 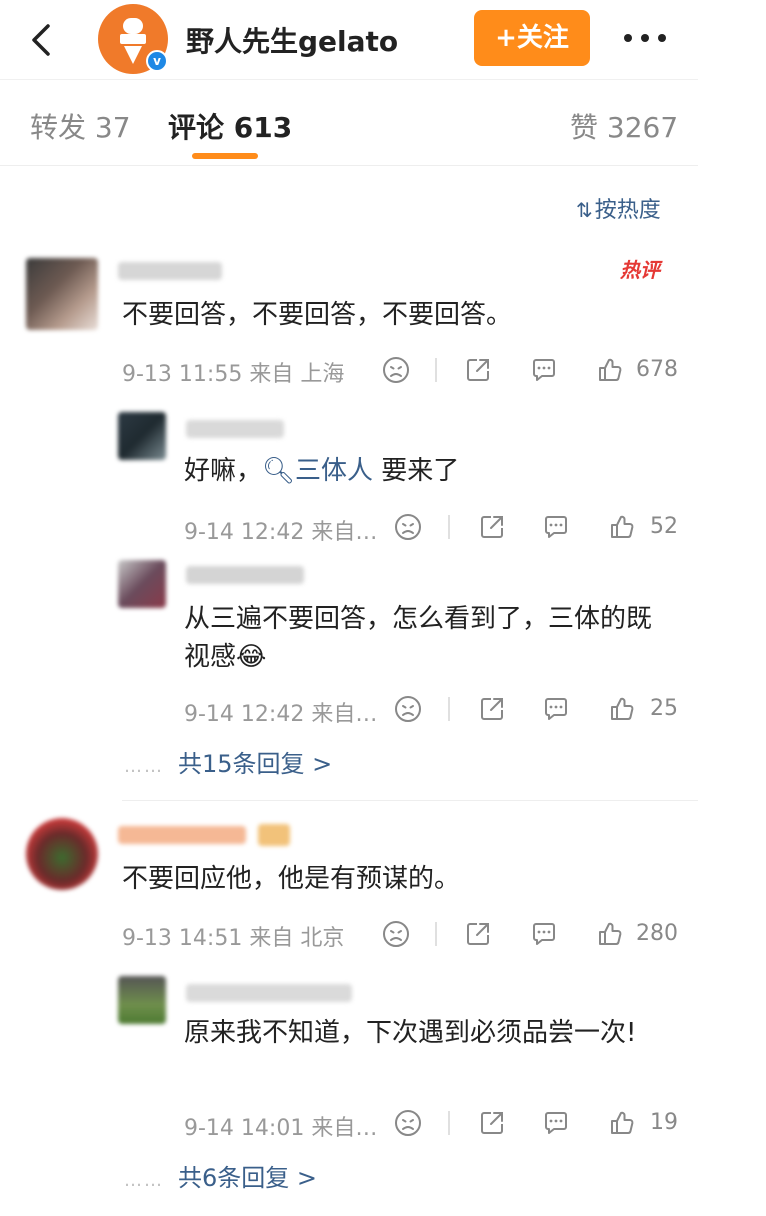 I want to click on reply-text: 原来我不知道，下次遇到必须品尝一次!, so click(x=410, y=1033).